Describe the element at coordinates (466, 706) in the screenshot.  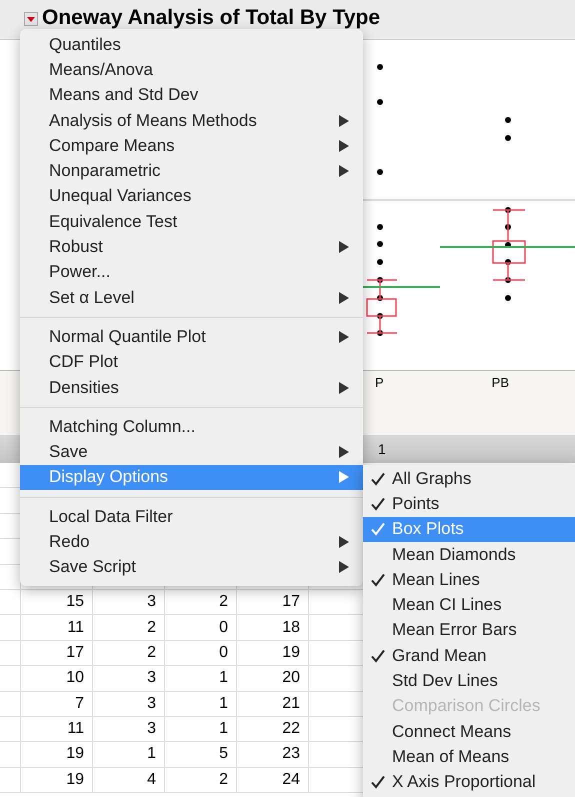
I see `menu-item: Comparison Circles` at that location.